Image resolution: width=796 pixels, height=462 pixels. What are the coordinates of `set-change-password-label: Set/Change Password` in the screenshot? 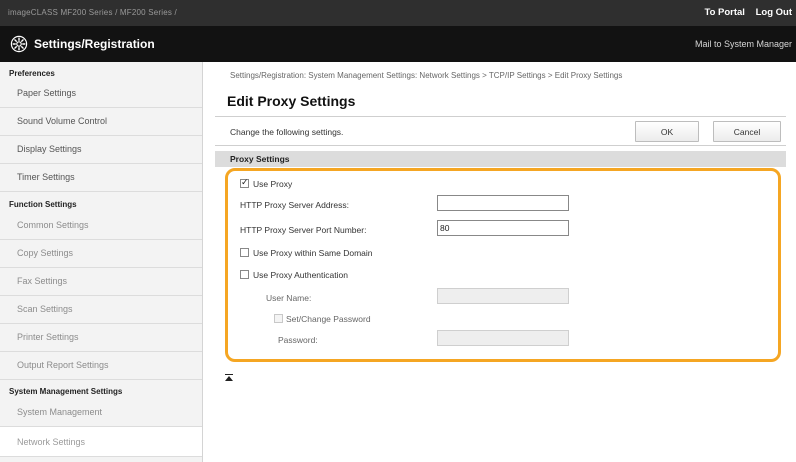 It's located at (328, 319).